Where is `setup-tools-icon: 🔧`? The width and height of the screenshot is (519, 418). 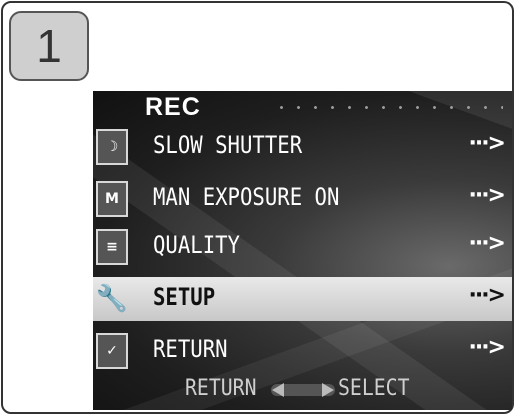
setup-tools-icon: 🔧 is located at coordinates (112, 299).